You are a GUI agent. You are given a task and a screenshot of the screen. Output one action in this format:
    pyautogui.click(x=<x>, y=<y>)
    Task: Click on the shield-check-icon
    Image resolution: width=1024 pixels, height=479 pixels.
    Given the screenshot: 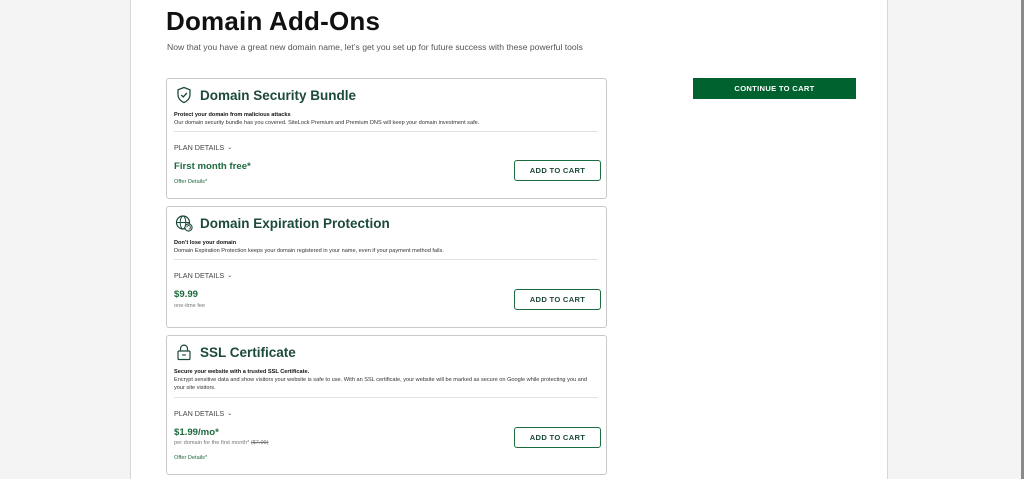 What is the action you would take?
    pyautogui.click(x=184, y=95)
    